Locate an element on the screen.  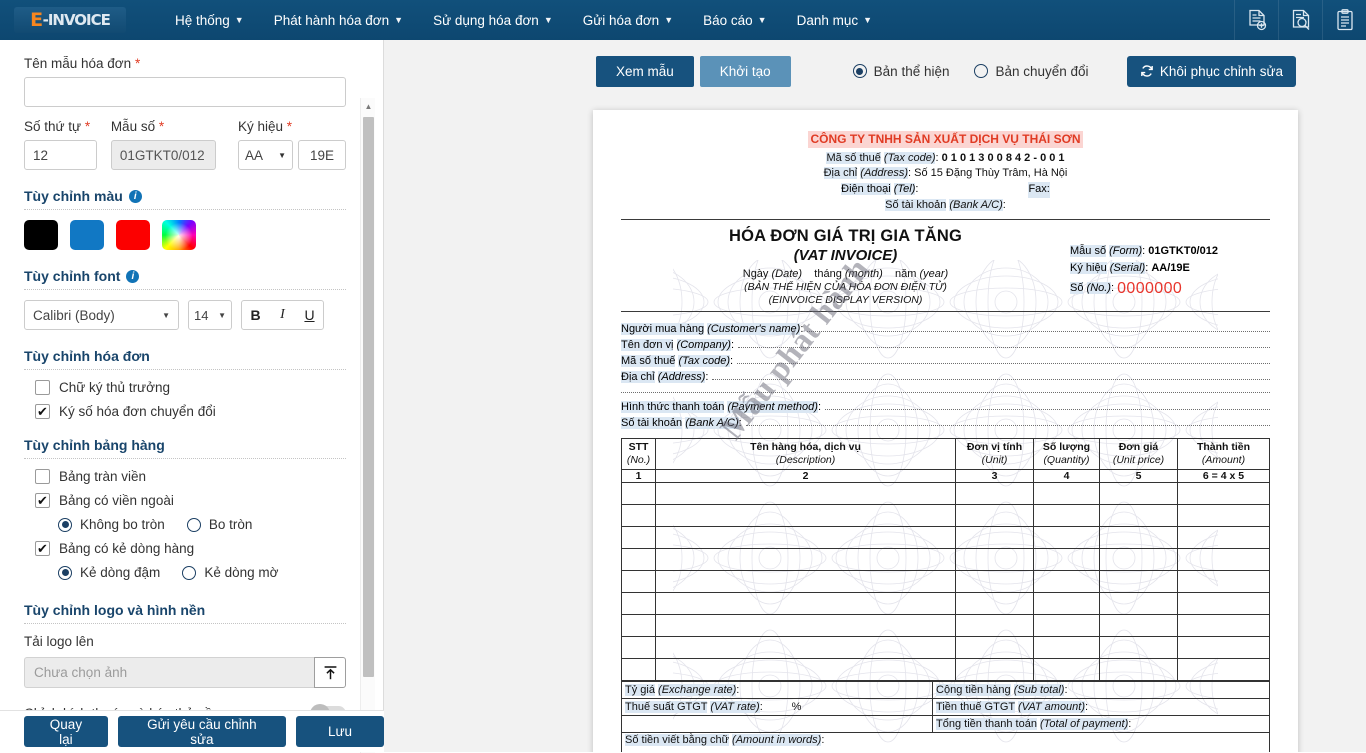
invoice-number-label-en: (No.) is located at coordinates (1098, 288).